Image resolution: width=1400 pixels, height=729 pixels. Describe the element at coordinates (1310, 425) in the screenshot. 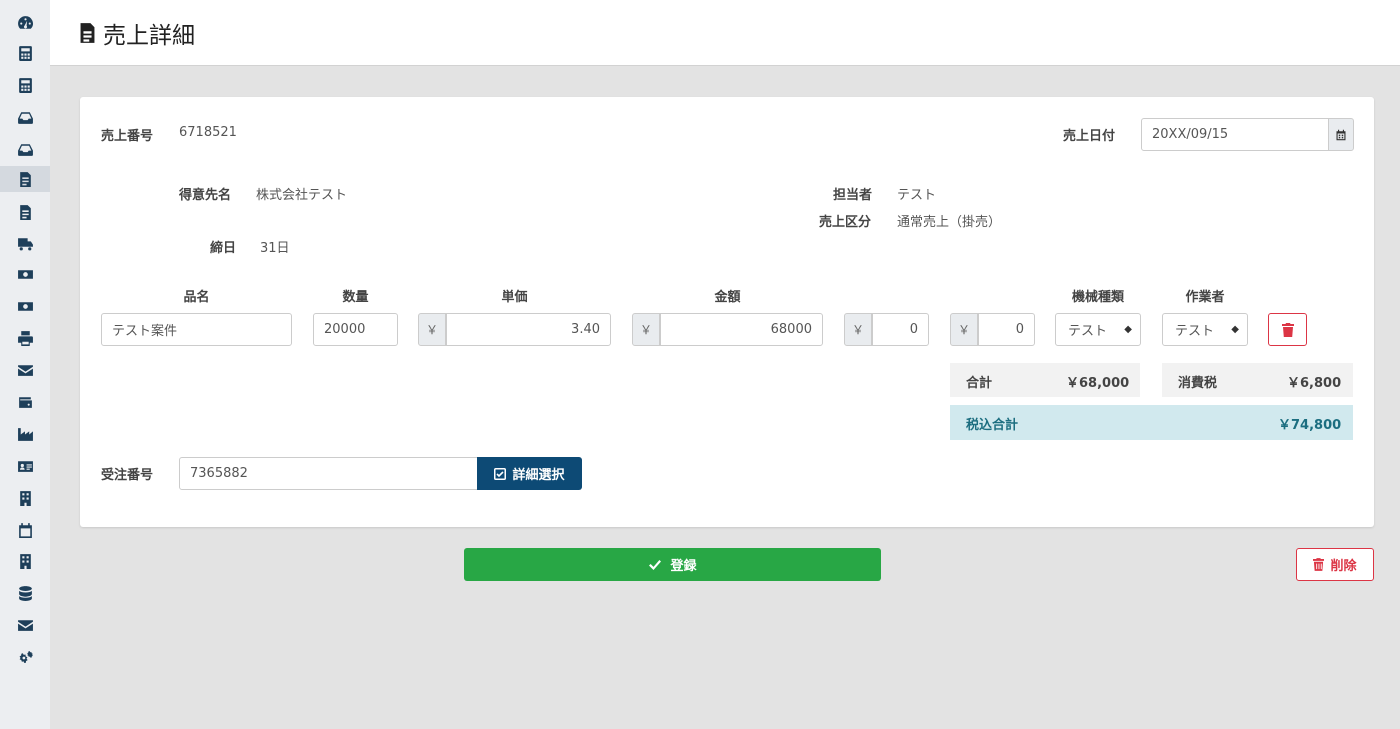

I see `grand-total-value: ￥74,800` at that location.